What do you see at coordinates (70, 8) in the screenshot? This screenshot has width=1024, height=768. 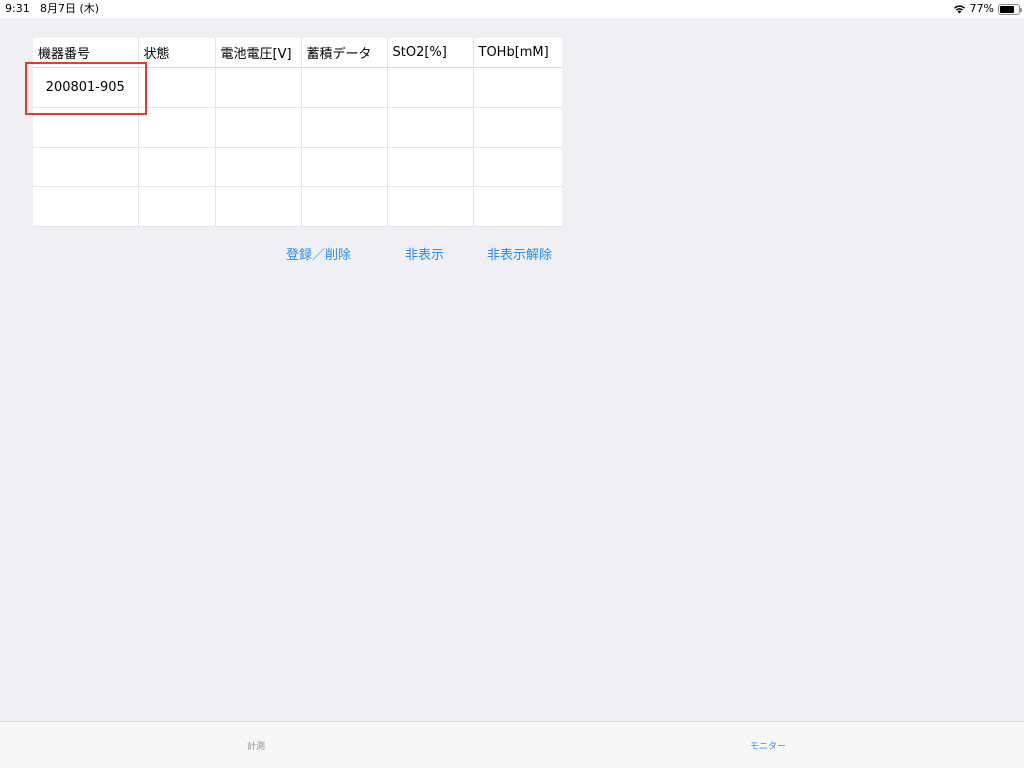 I see `status-date: 8月7日 (木)` at bounding box center [70, 8].